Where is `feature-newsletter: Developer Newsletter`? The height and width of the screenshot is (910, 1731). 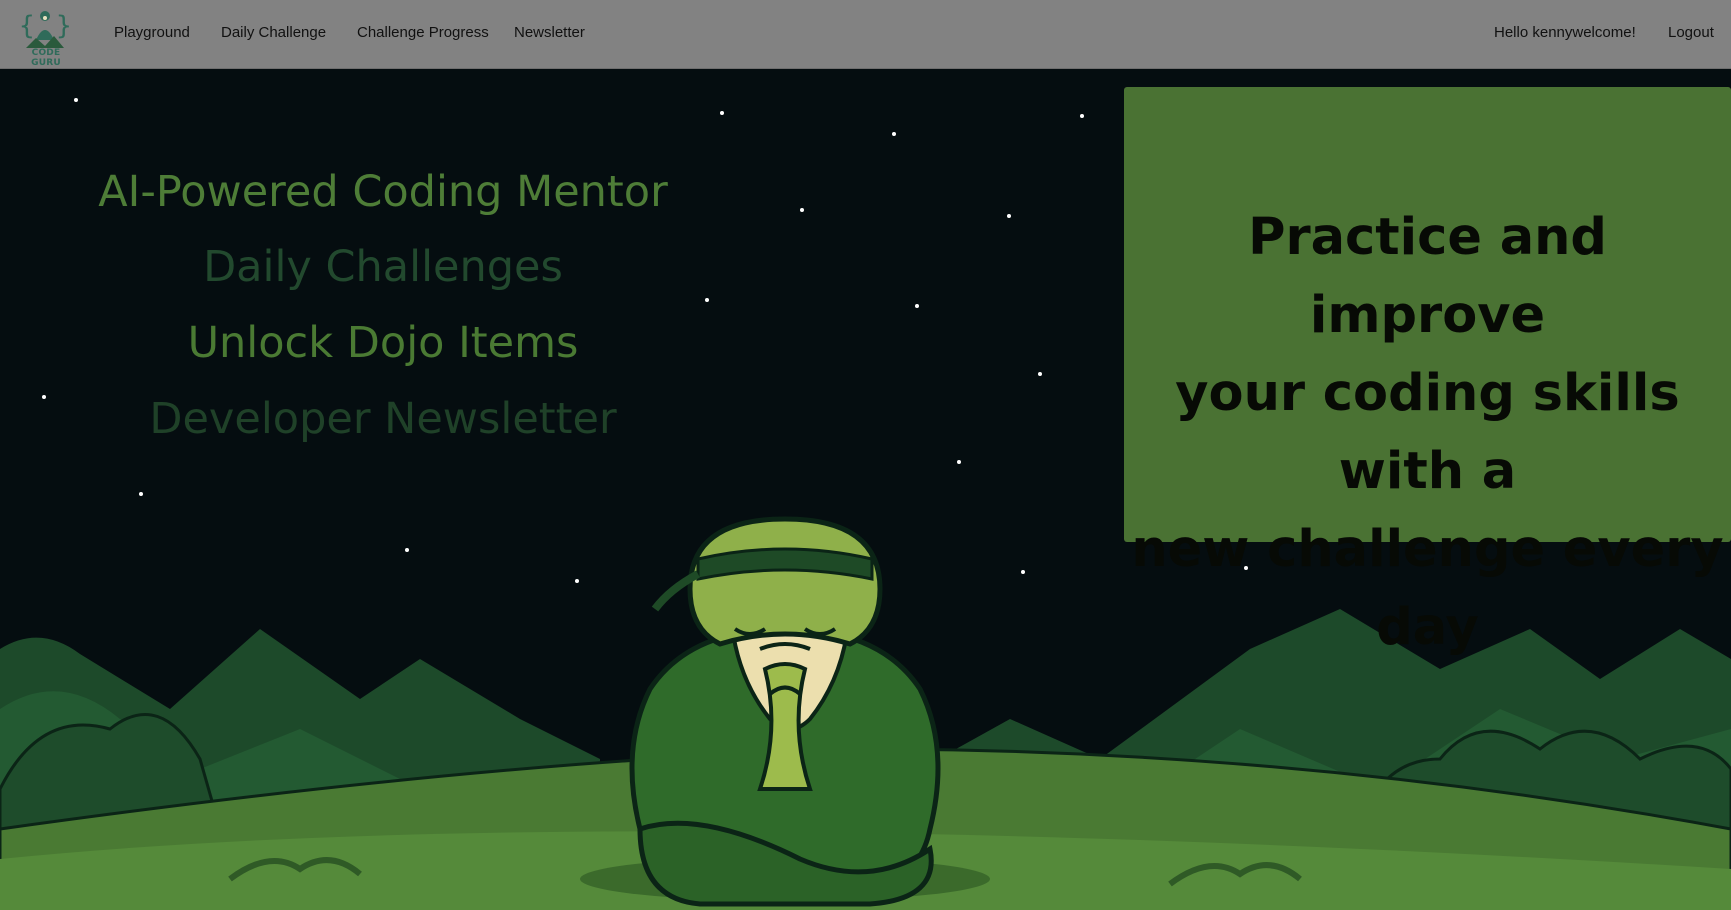
feature-newsletter: Developer Newsletter is located at coordinates (383, 419).